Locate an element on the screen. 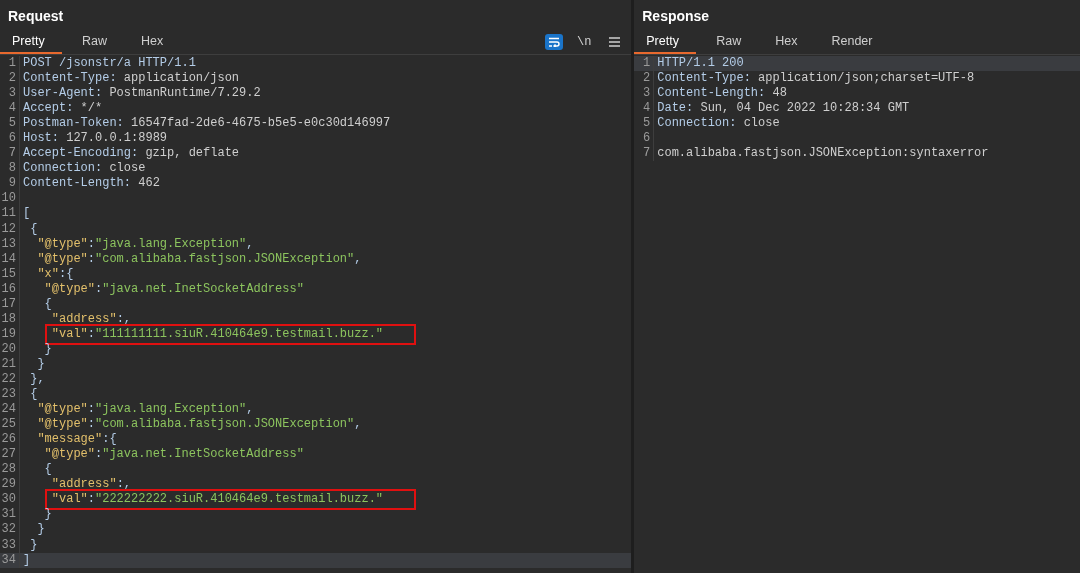  line-number: 10 is located at coordinates (10, 199).